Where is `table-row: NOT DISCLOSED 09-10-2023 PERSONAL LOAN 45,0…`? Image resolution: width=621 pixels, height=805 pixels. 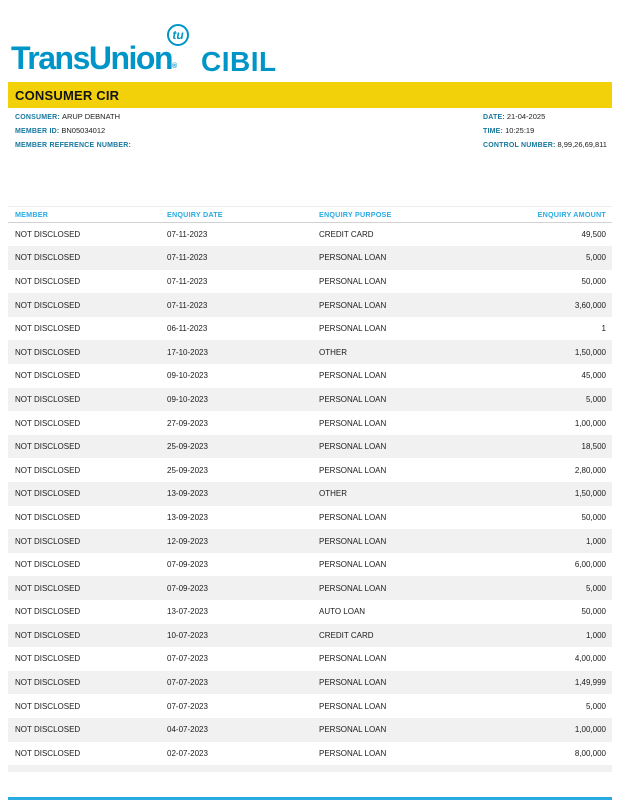 table-row: NOT DISCLOSED 09-10-2023 PERSONAL LOAN 45,0… is located at coordinates (310, 376).